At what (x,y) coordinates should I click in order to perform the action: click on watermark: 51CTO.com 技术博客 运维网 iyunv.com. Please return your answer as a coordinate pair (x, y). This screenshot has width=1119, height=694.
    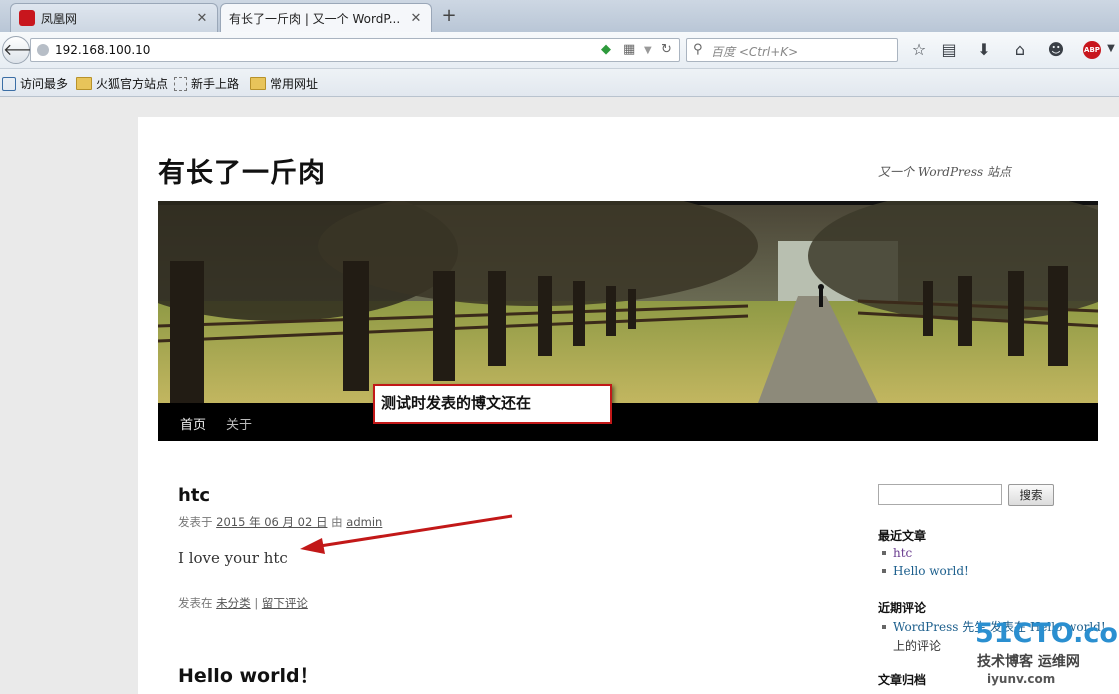
    Looking at the image, I should click on (1047, 656).